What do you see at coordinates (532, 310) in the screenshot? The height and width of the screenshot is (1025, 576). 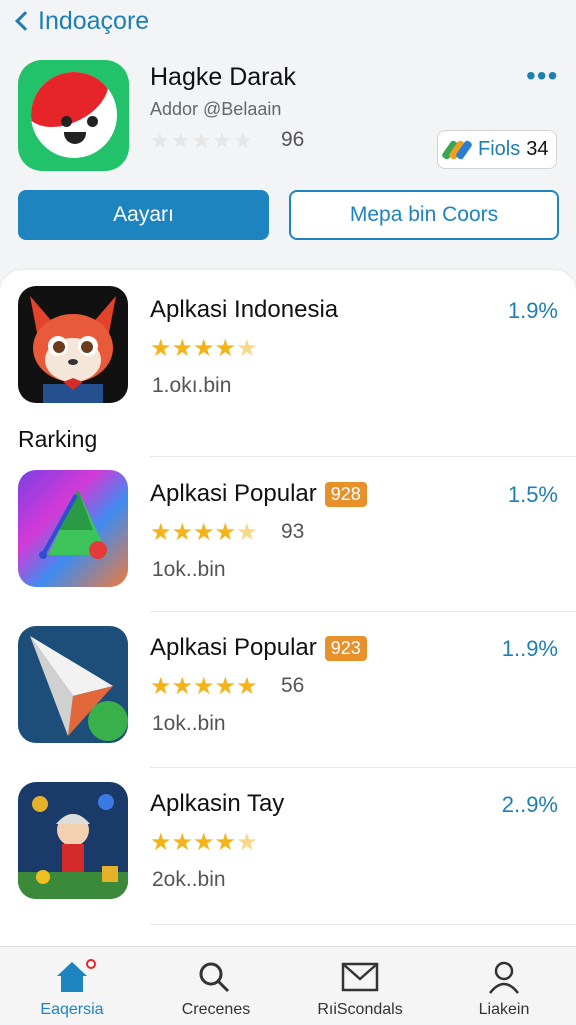 I see `app-percent: 1.9%` at bounding box center [532, 310].